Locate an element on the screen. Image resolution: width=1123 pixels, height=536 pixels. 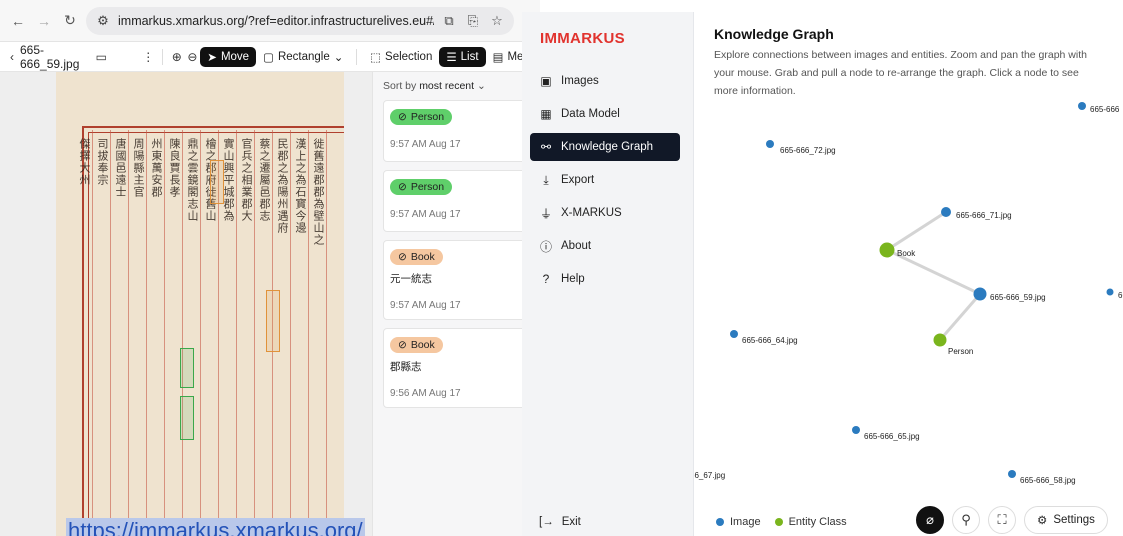
scan-glyph-column: 傑擇大州 is located at coordinates (84, 162).